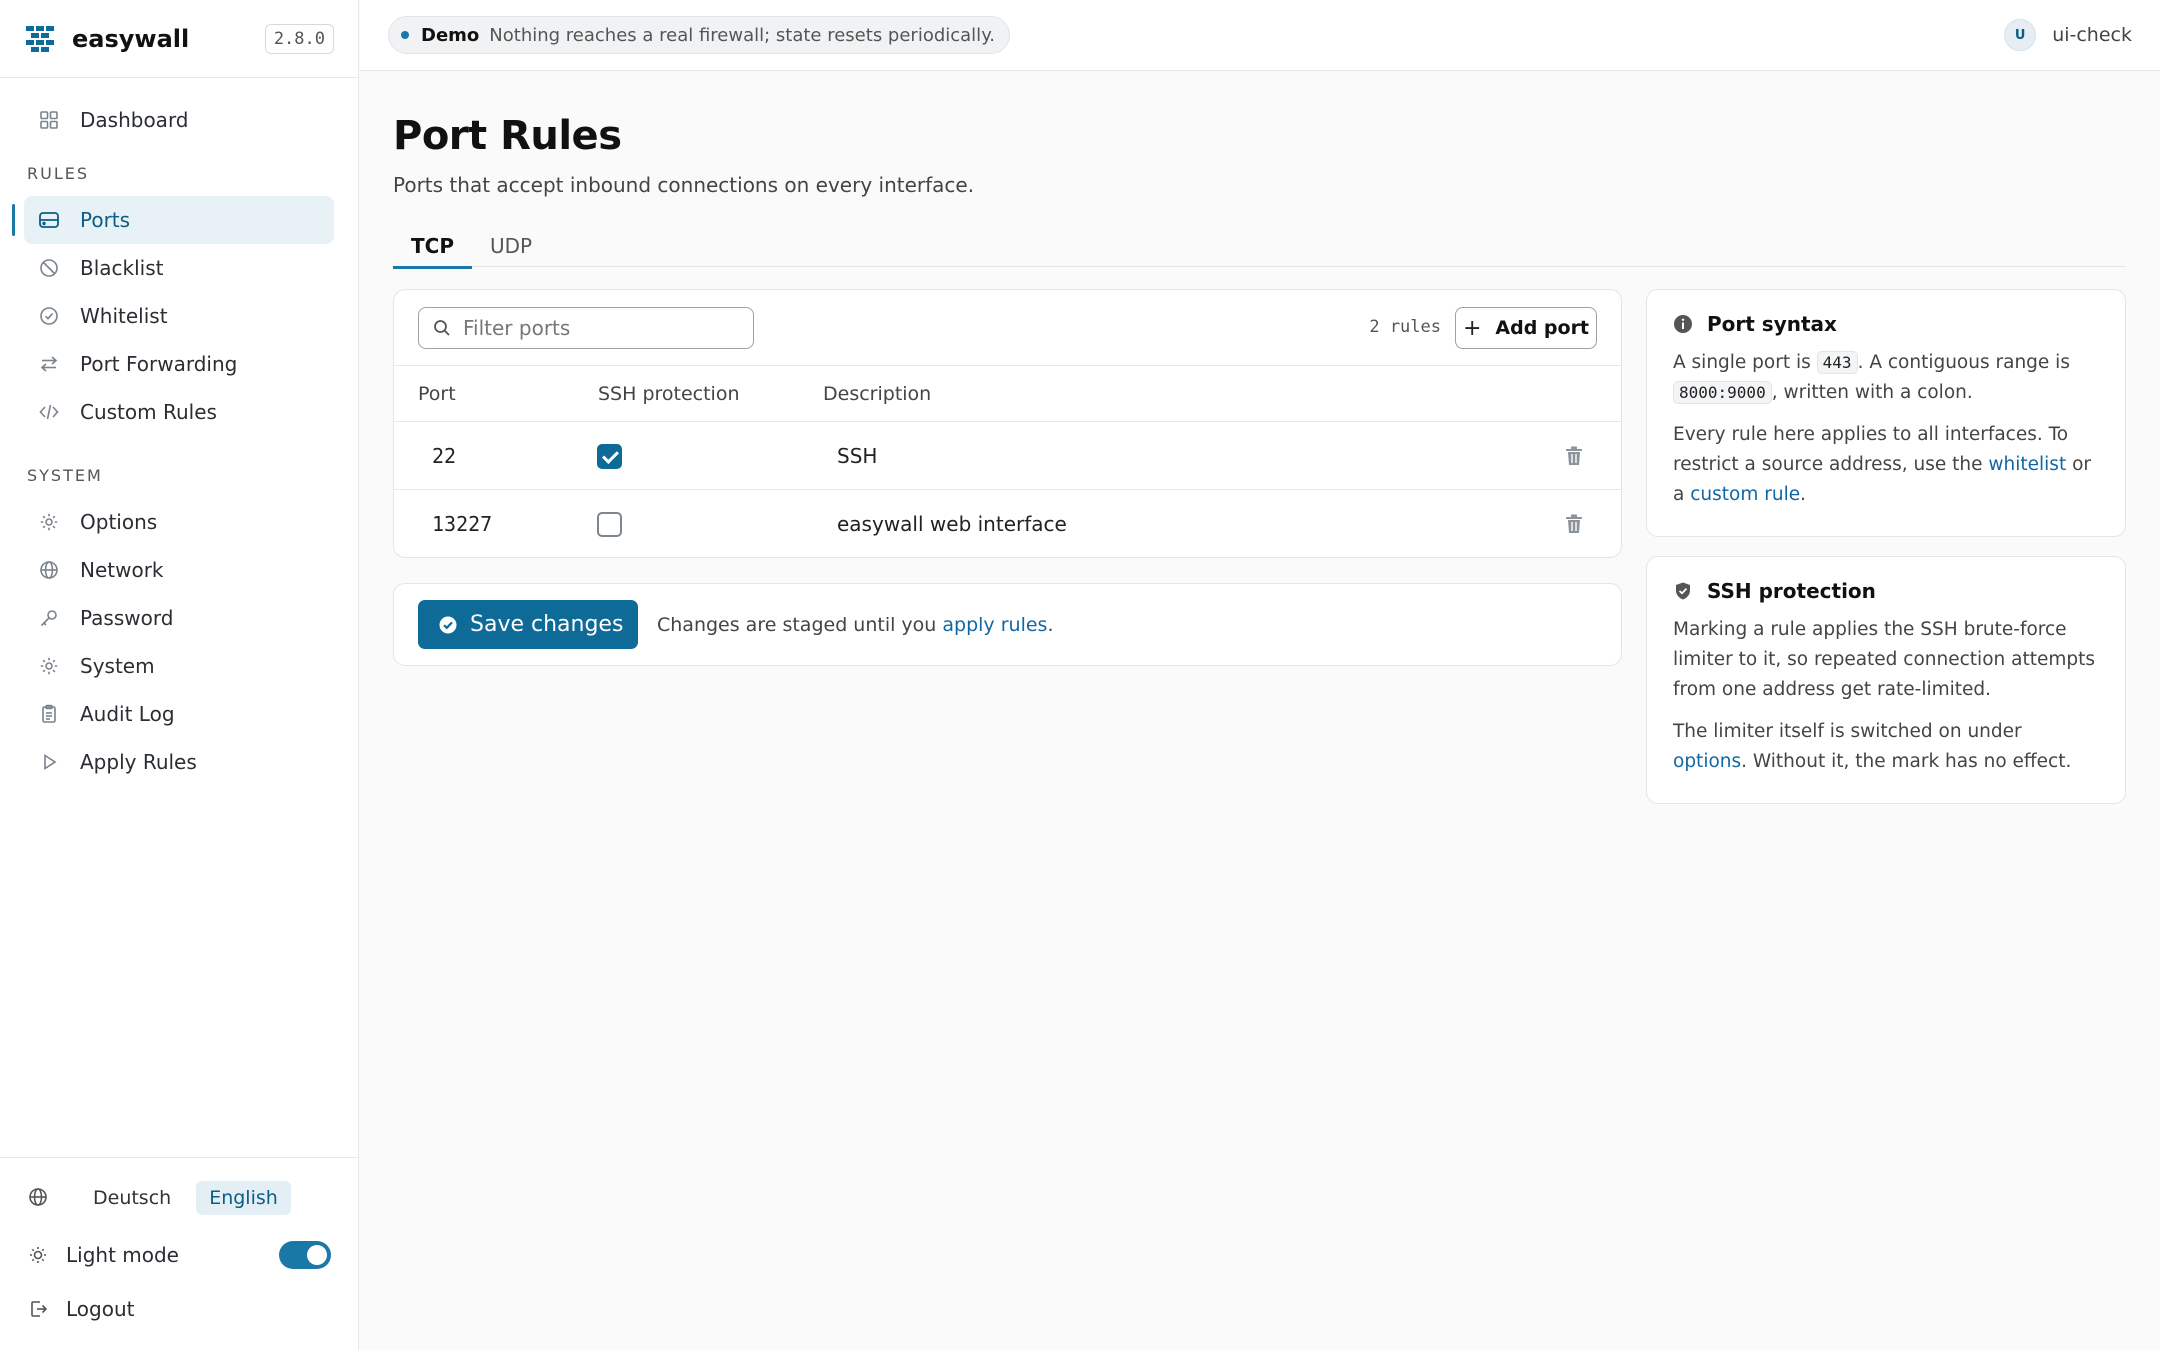  What do you see at coordinates (243, 1198) in the screenshot?
I see `language-english-button: English` at bounding box center [243, 1198].